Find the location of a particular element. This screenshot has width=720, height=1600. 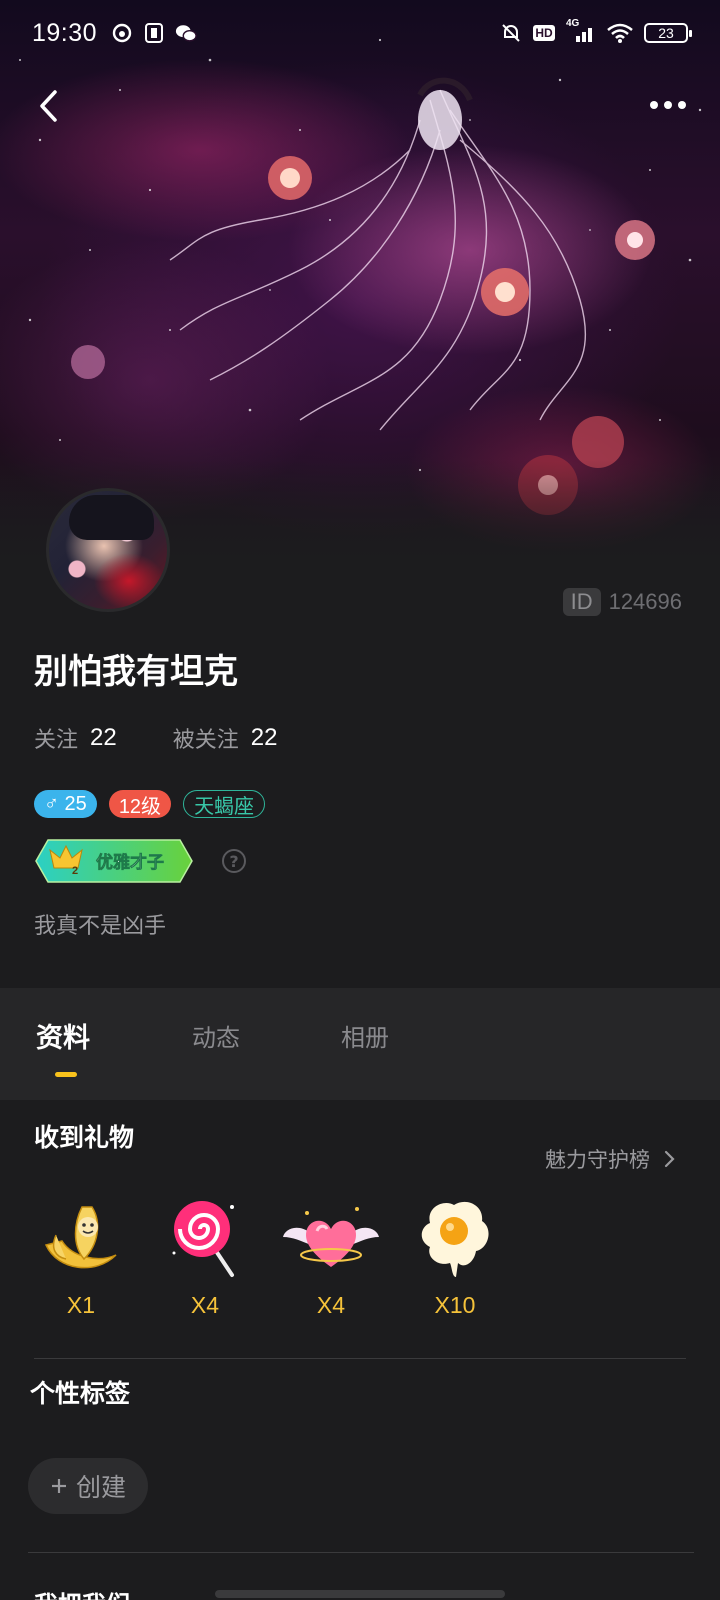

following-stat: 关注 22 is located at coordinates (75, 738).